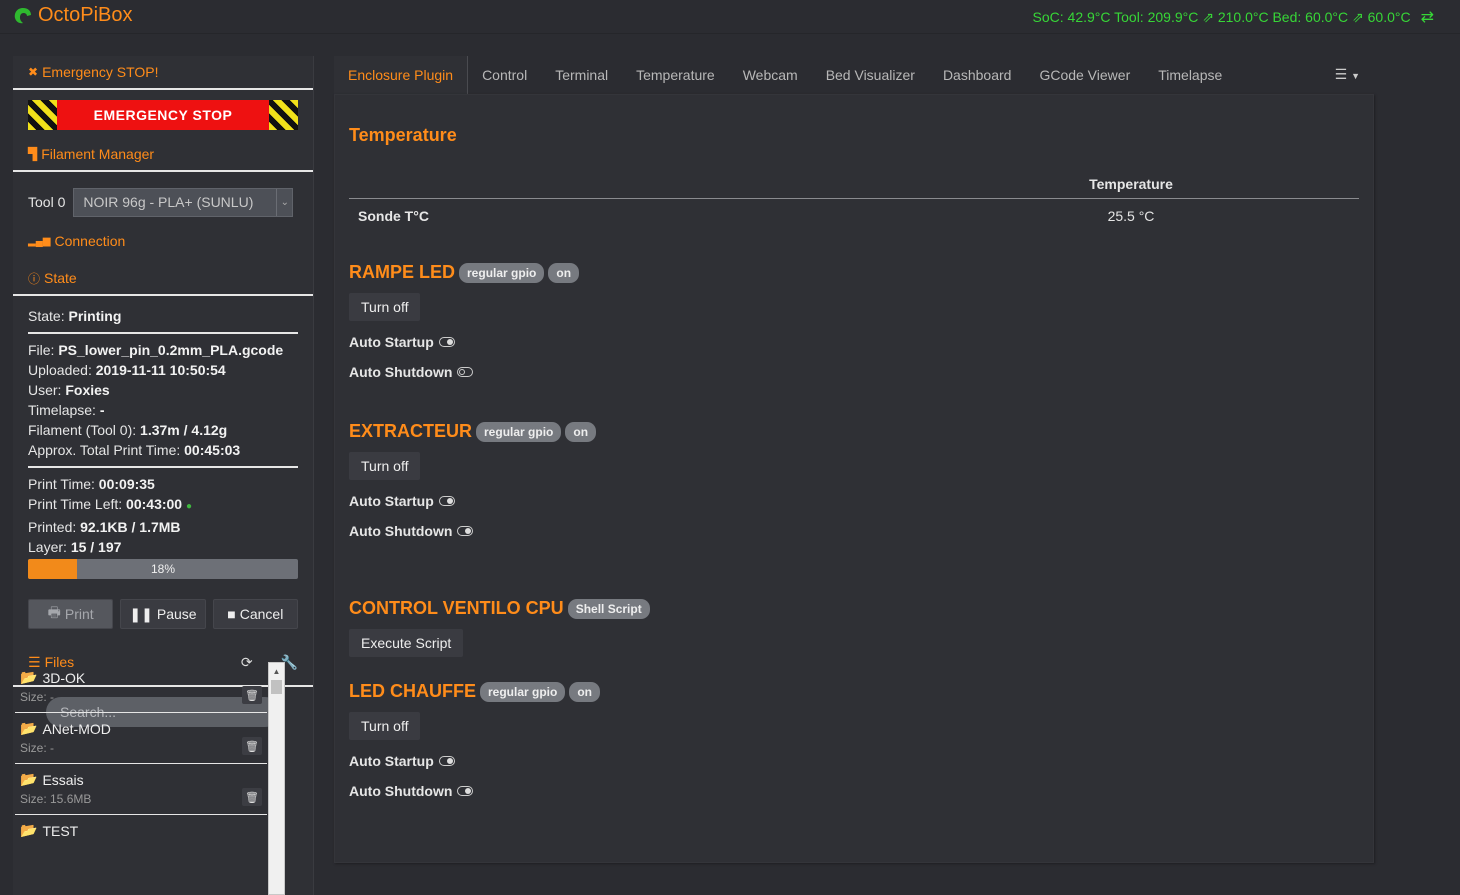  What do you see at coordinates (608, 608) in the screenshot?
I see `device-type-badge: Shell Script` at bounding box center [608, 608].